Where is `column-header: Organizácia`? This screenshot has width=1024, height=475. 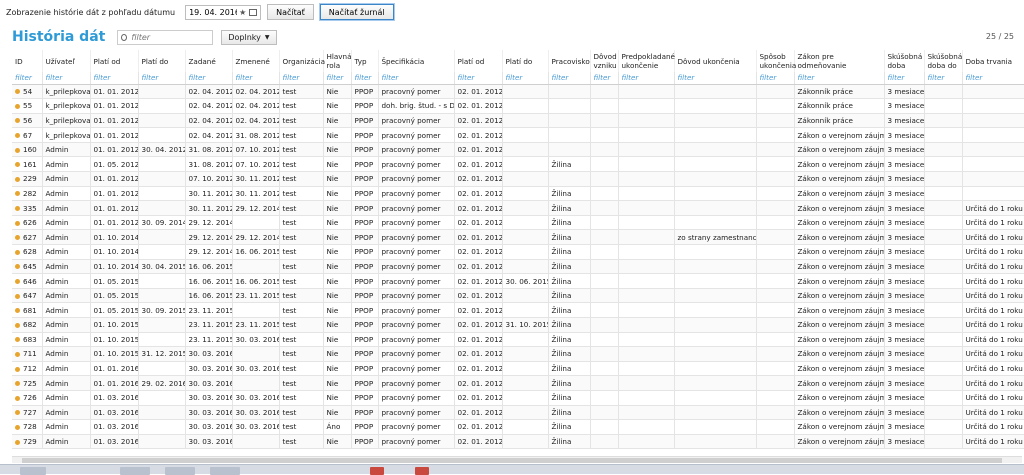 column-header: Organizácia is located at coordinates (302, 61).